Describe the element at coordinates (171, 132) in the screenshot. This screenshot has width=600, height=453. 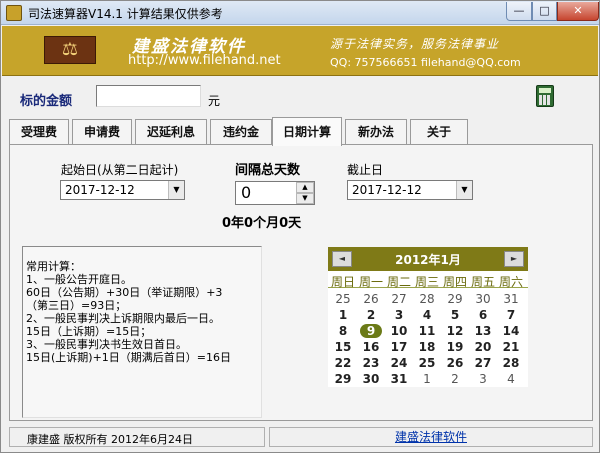
I see `tab-late-interest: 迟延利息` at that location.